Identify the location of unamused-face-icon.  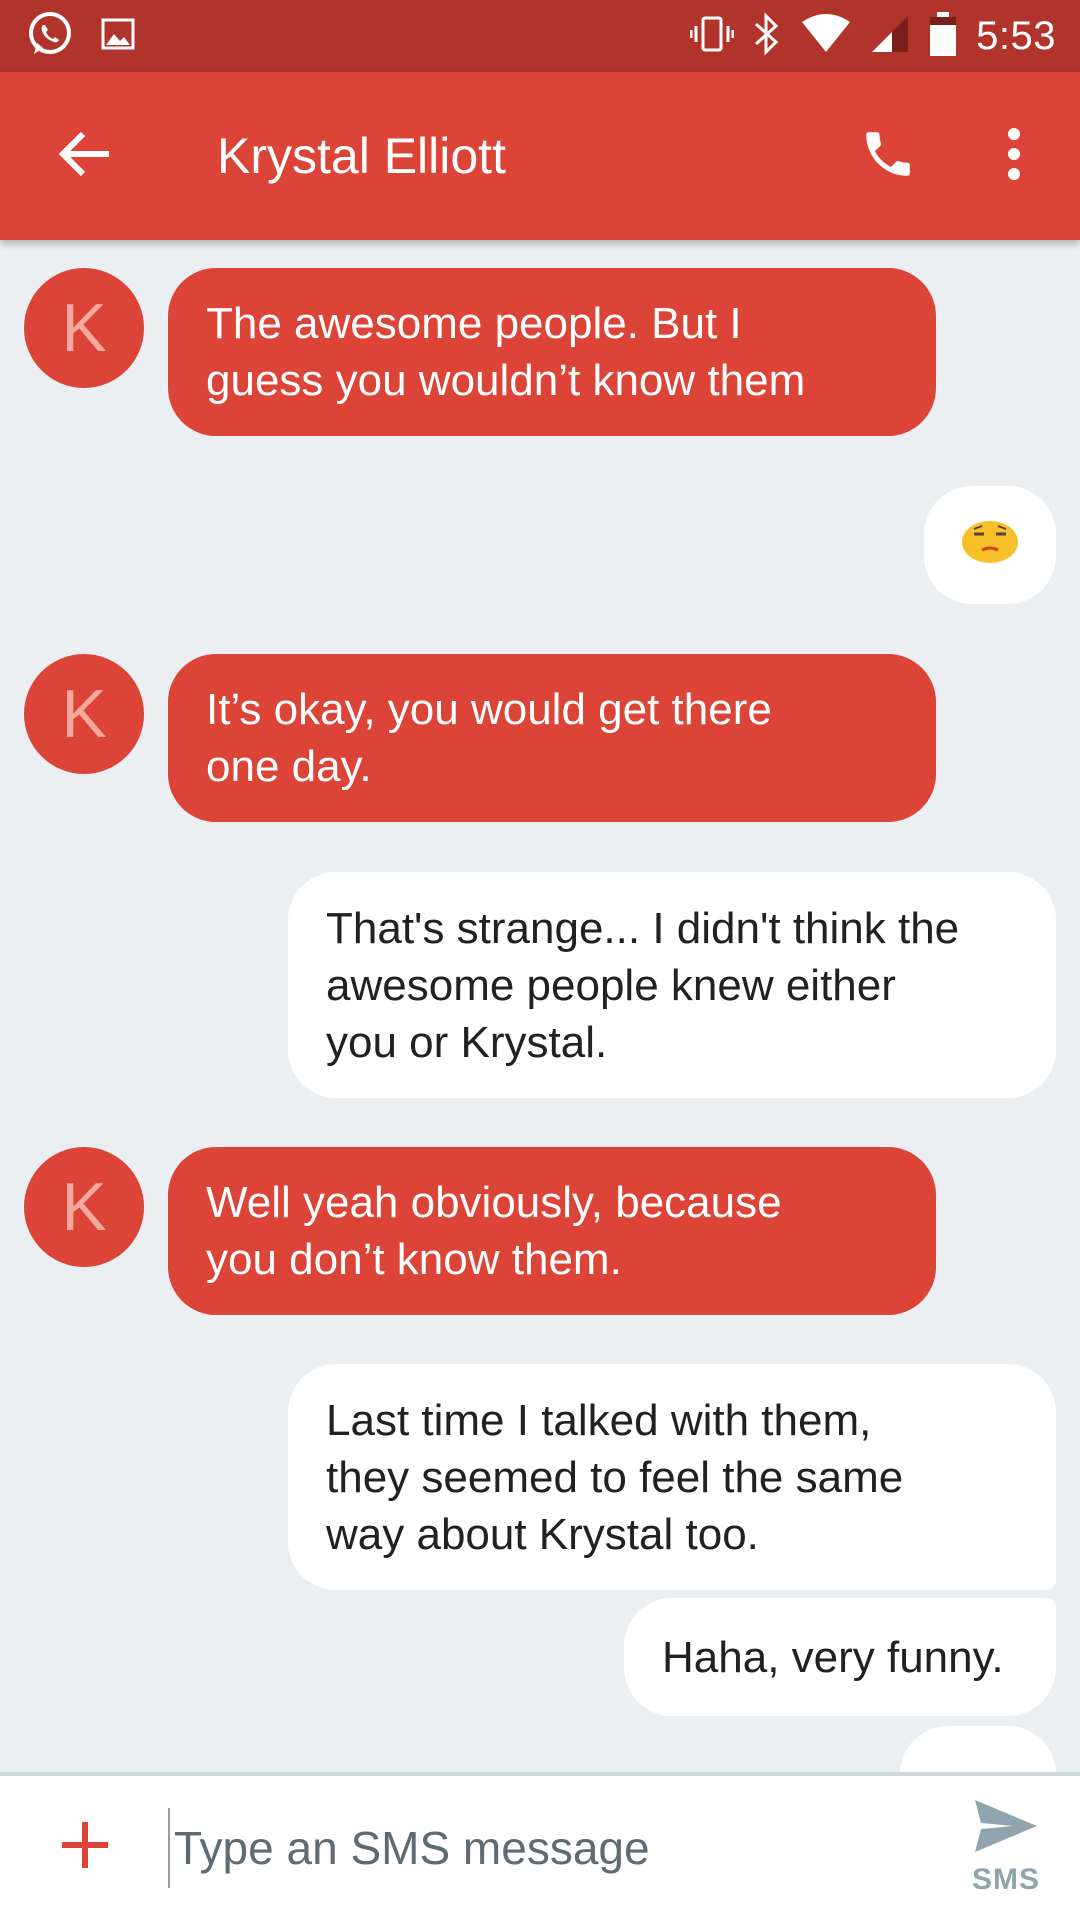
(990, 545).